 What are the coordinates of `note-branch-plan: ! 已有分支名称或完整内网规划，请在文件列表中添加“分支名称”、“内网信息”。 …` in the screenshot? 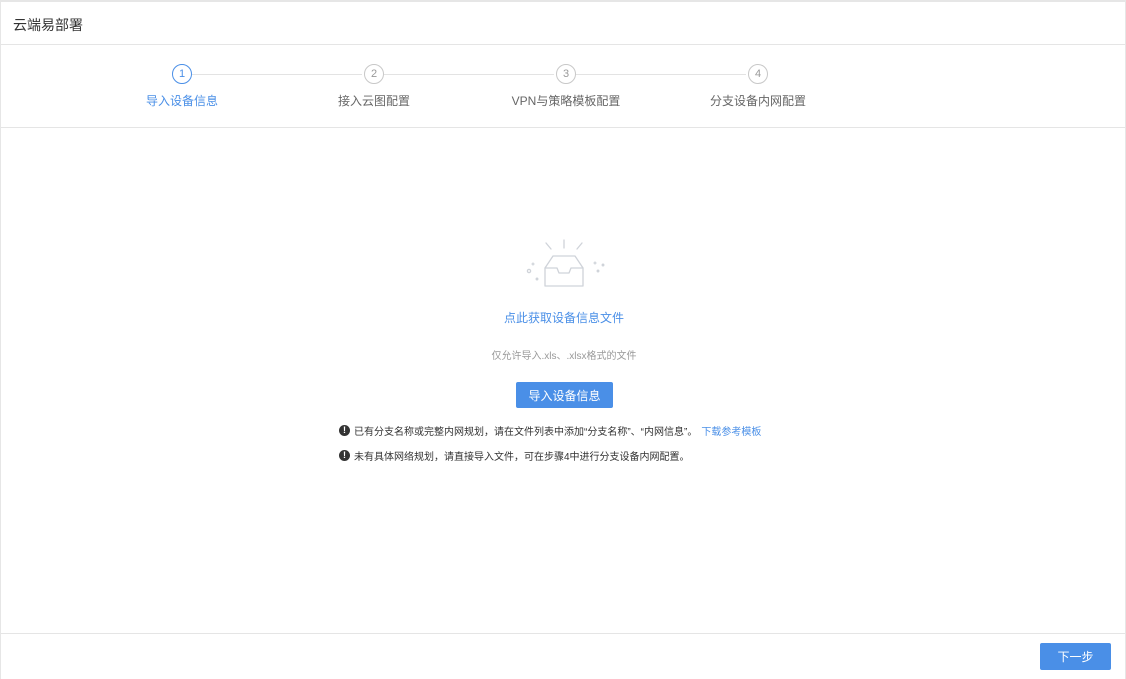 It's located at (550, 430).